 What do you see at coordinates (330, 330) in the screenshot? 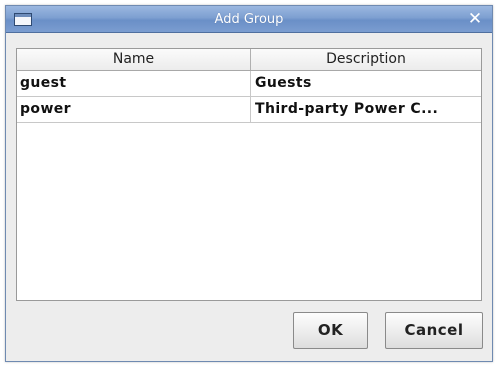
I see `ok-button: OK` at bounding box center [330, 330].